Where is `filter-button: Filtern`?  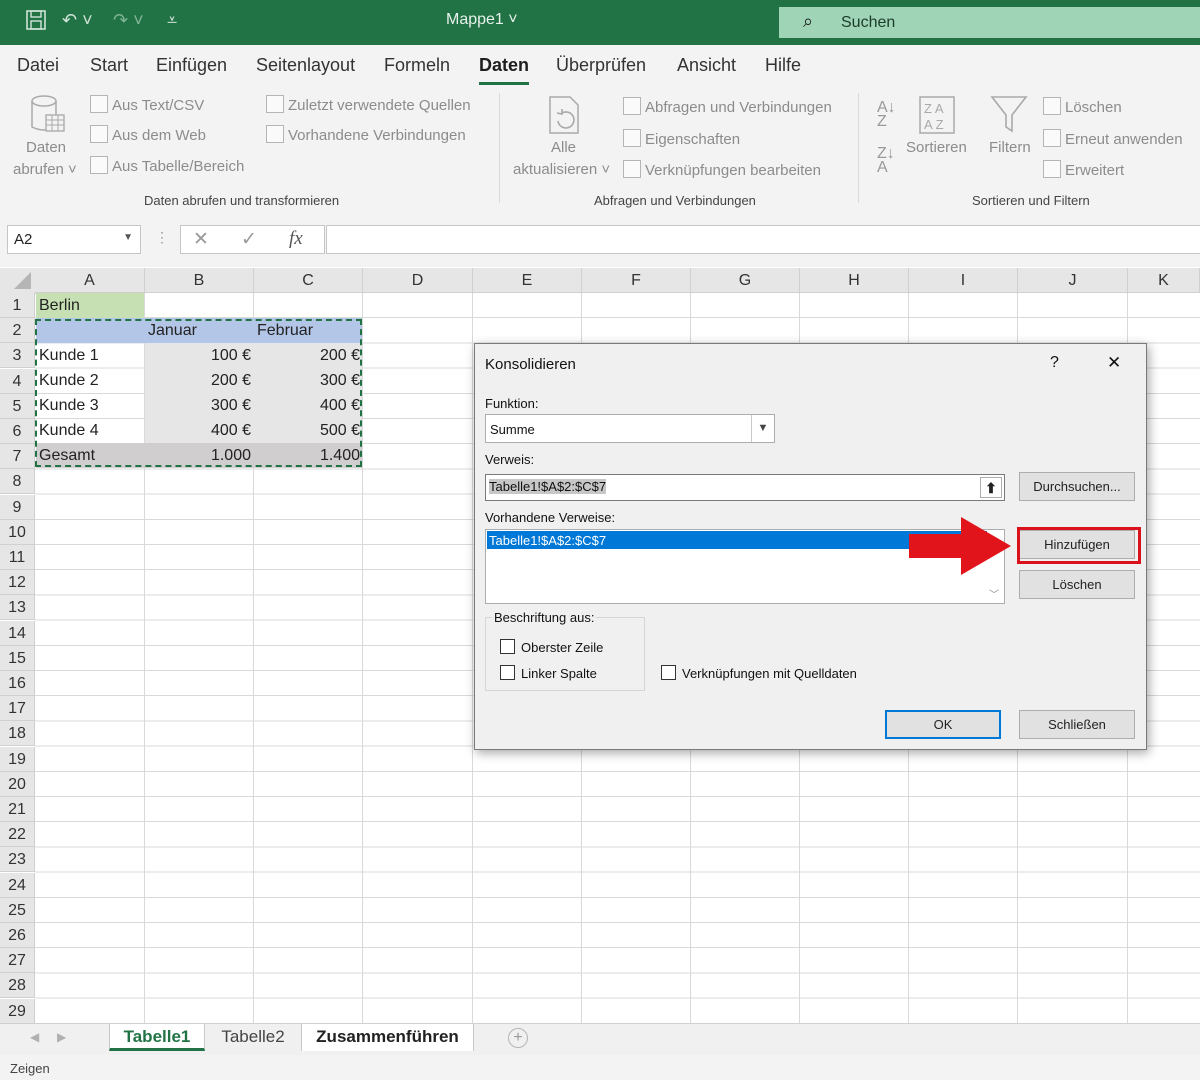
filter-button: Filtern is located at coordinates (1010, 147).